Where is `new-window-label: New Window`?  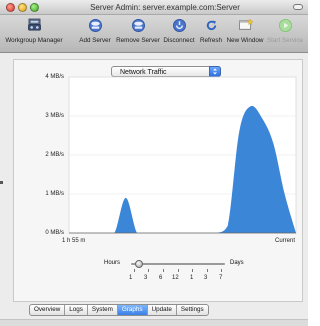
new-window-label: New Window is located at coordinates (245, 40).